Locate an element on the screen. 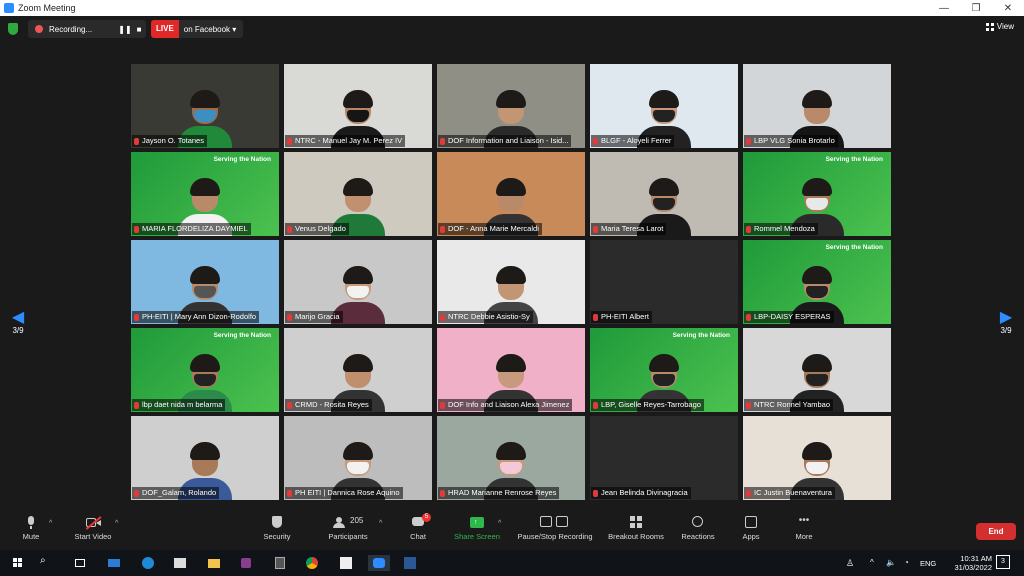 The image size is (1024, 576). live-target: on Facebook ▾ is located at coordinates (210, 29).